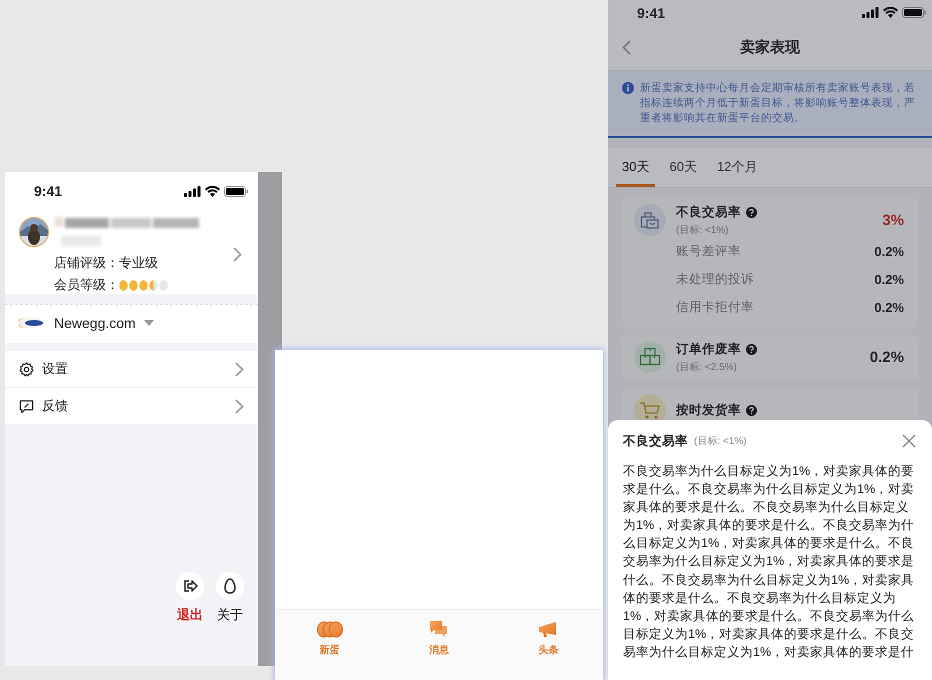 This screenshot has width=932, height=680. I want to click on detail-label: 未处理的投诉, so click(715, 279).